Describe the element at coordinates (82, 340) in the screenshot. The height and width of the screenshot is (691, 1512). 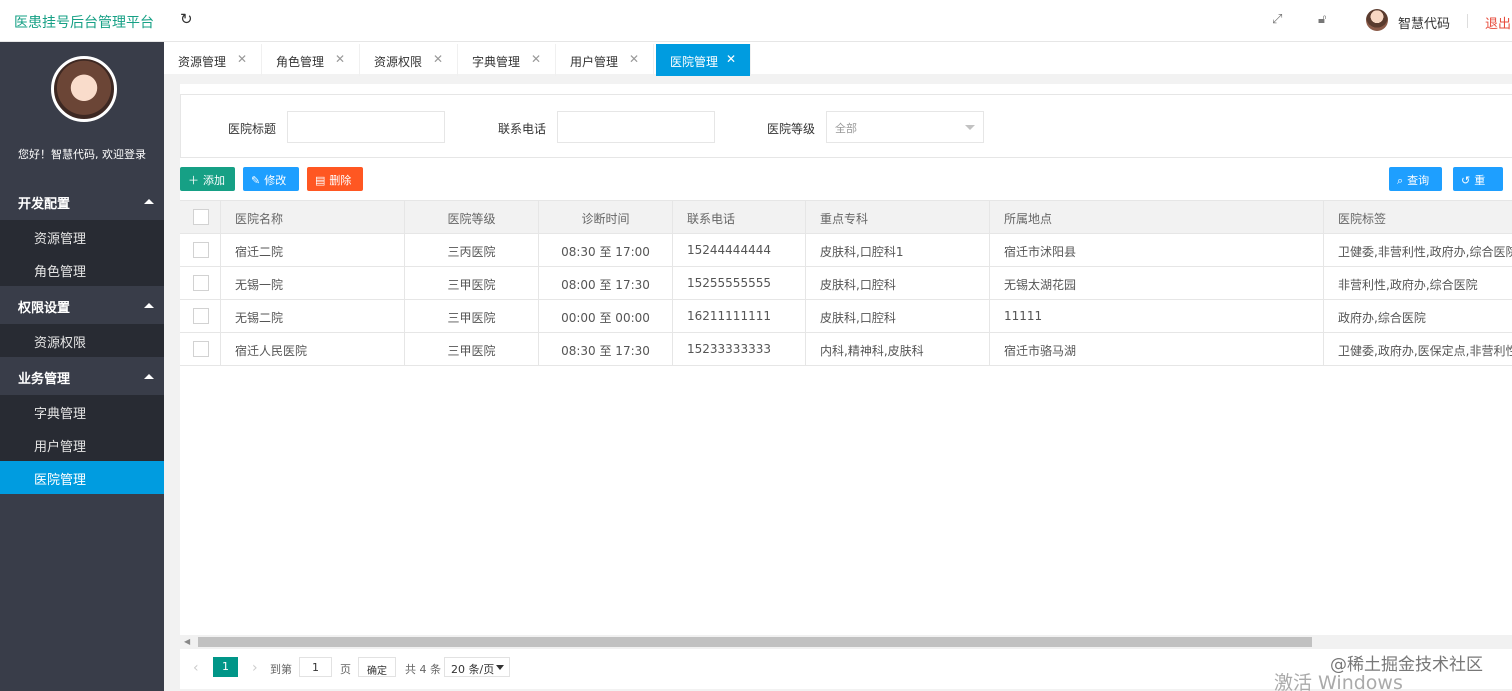
I see `sidebar-item-resource-permission: 资源权限` at that location.